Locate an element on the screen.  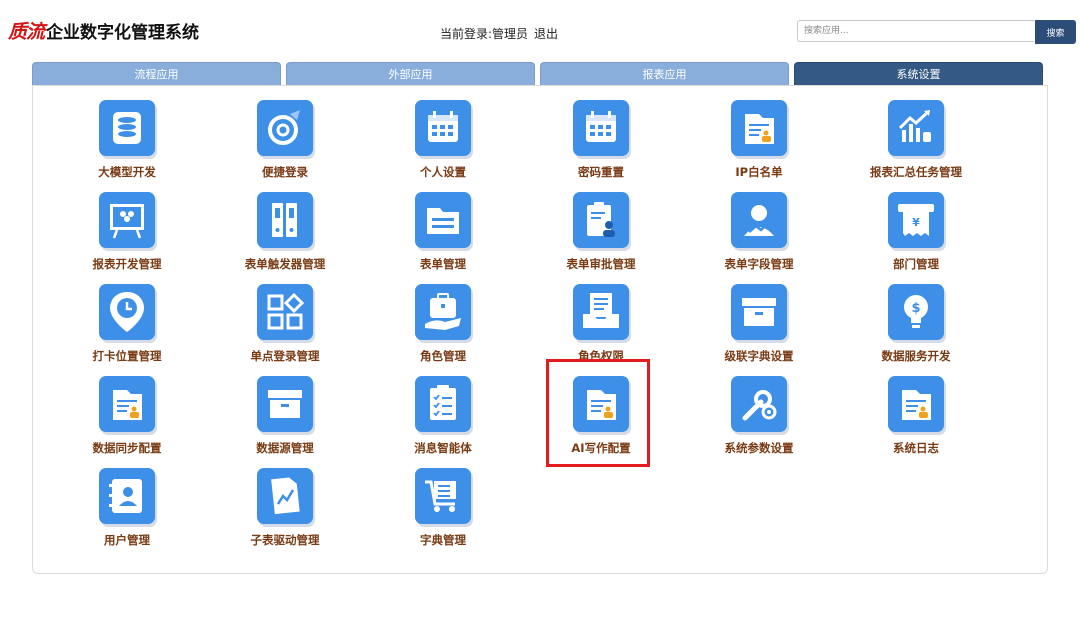
app-tile: 打卡位置管理 is located at coordinates (127, 328).